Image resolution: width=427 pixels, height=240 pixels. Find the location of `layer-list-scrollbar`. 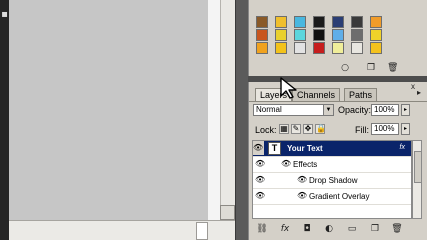

layer-list-scrollbar is located at coordinates (417, 179).